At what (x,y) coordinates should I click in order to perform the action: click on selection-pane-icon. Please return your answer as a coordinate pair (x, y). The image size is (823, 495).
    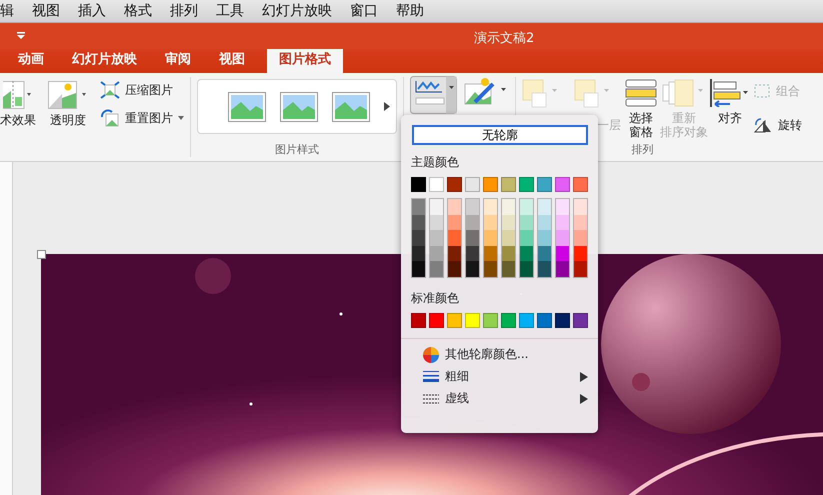
    Looking at the image, I should click on (641, 93).